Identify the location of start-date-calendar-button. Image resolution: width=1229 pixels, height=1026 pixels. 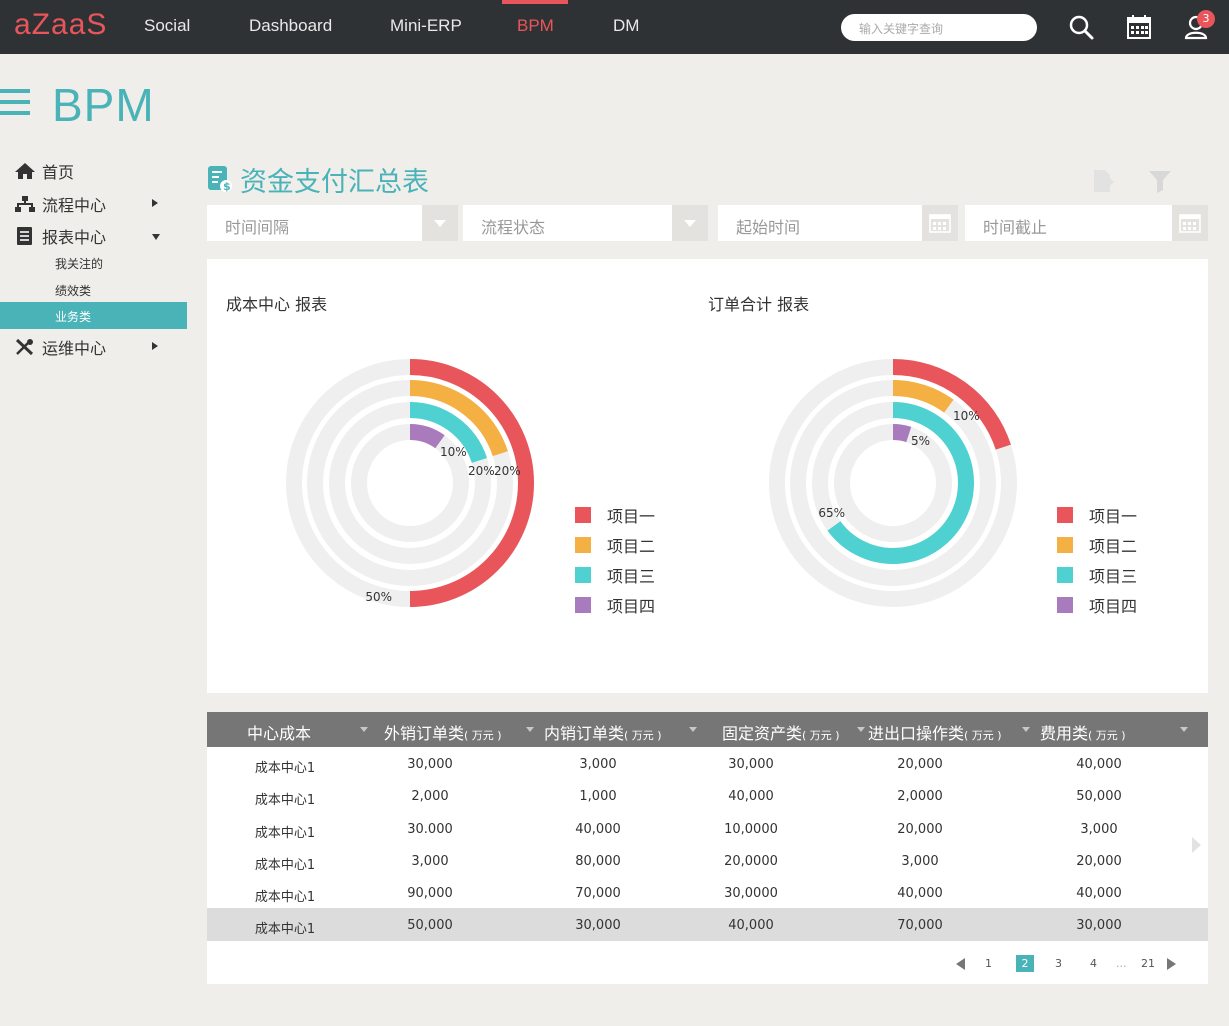
(940, 223).